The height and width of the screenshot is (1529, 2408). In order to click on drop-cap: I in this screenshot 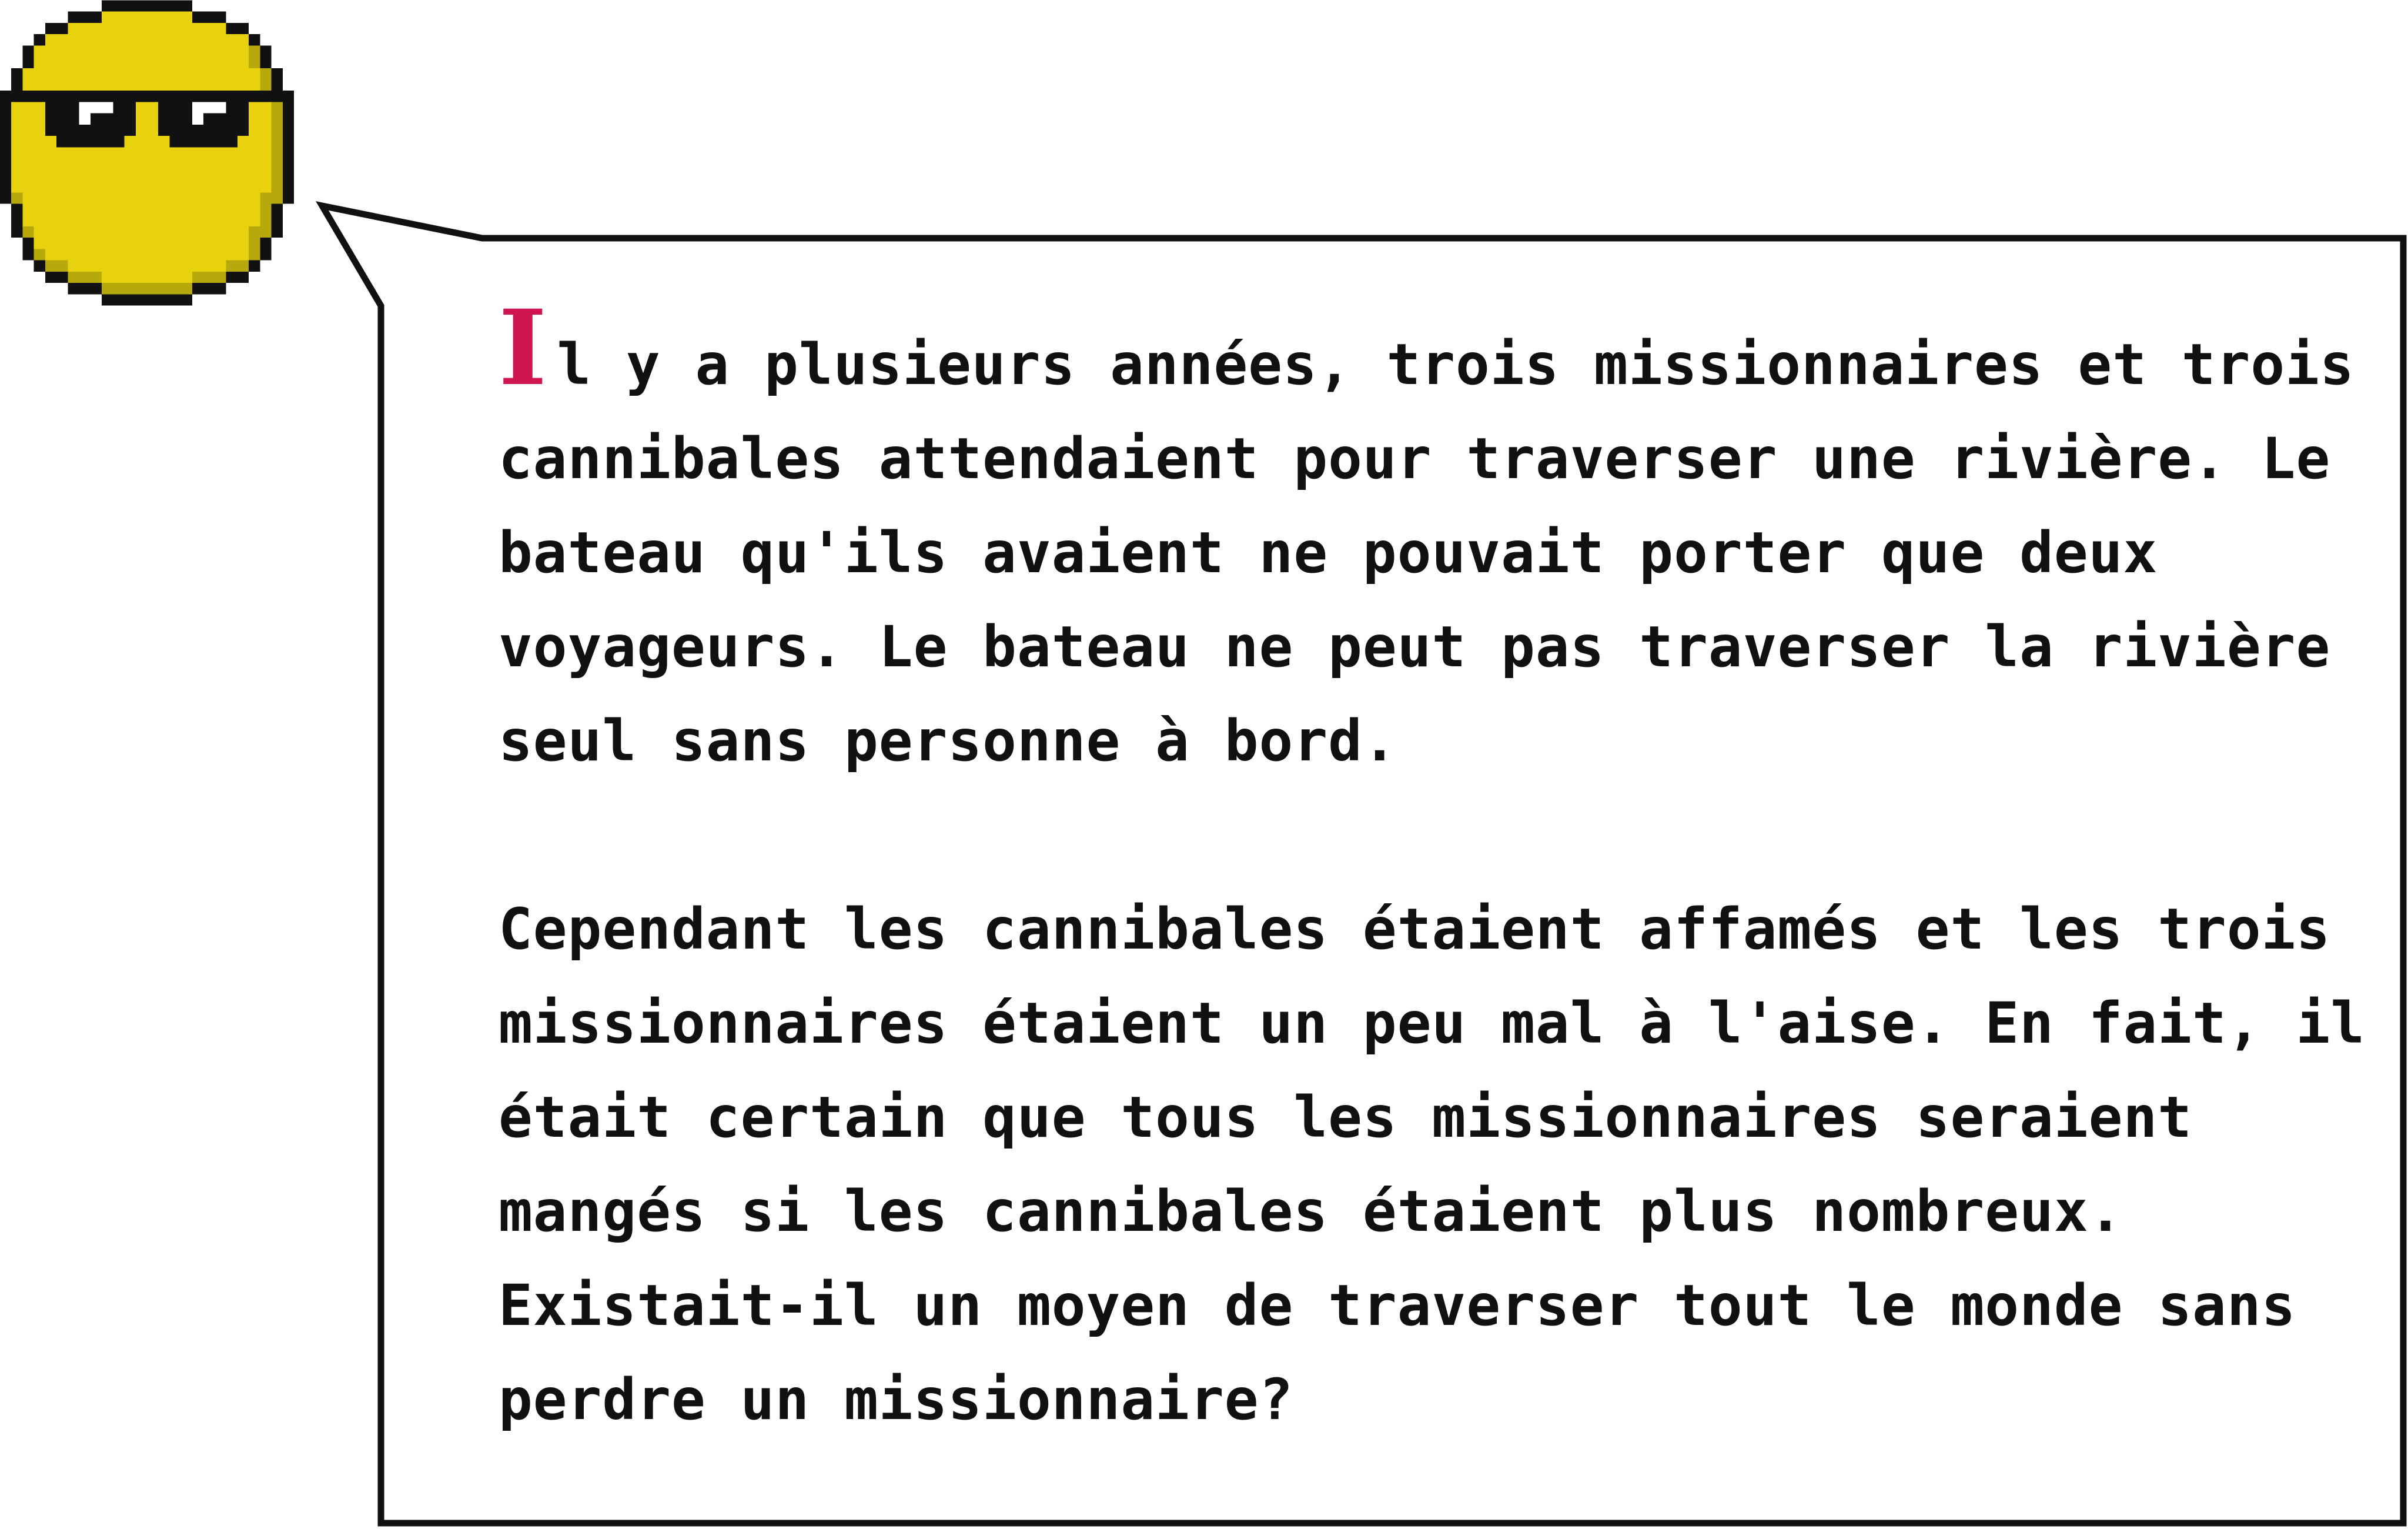, I will do `click(523, 348)`.